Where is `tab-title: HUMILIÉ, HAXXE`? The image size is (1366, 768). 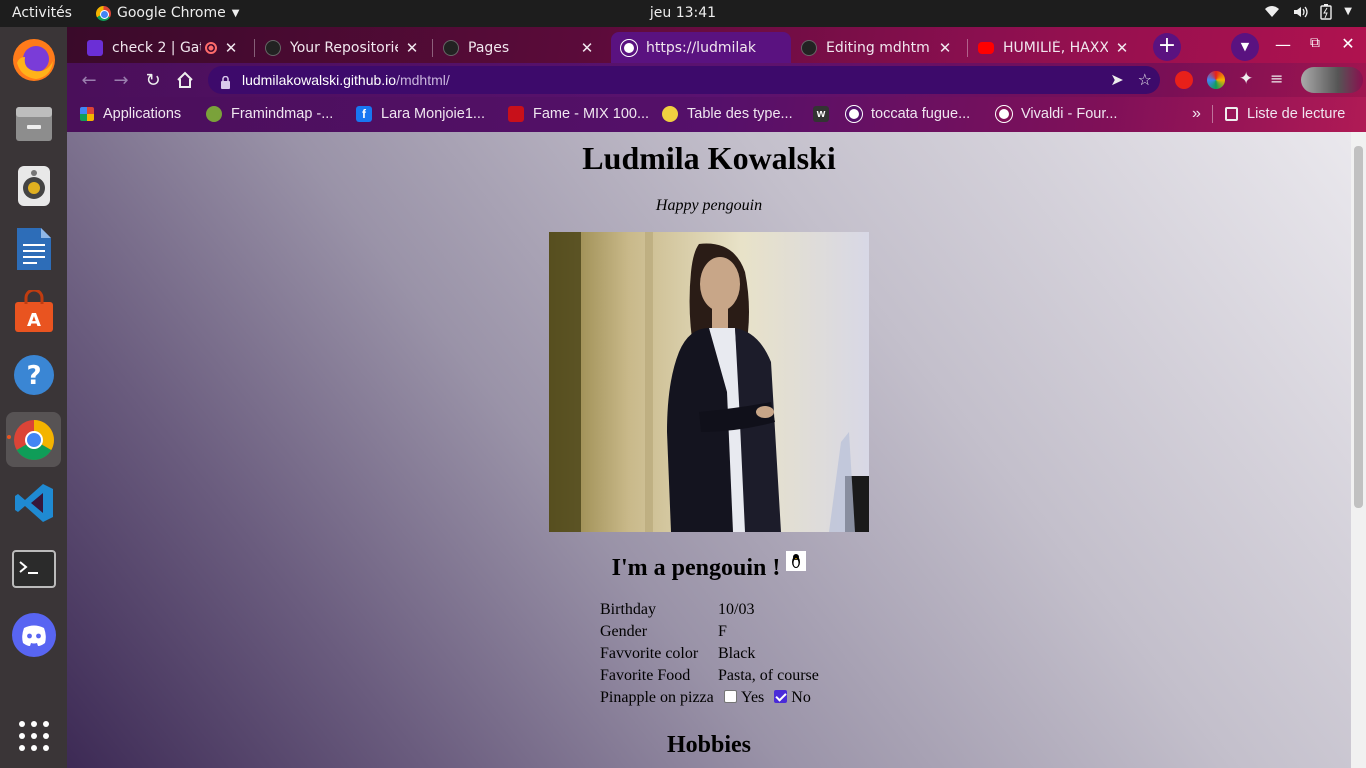
tab-title: HUMILIÉ, HAXXE is located at coordinates (1055, 47).